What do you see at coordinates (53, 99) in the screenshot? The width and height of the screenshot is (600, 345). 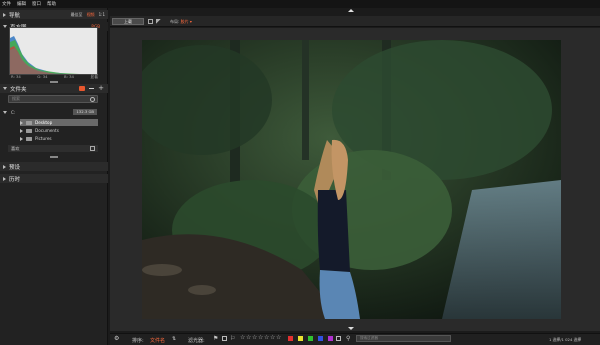 I see `folder-search-input: 搜索` at bounding box center [53, 99].